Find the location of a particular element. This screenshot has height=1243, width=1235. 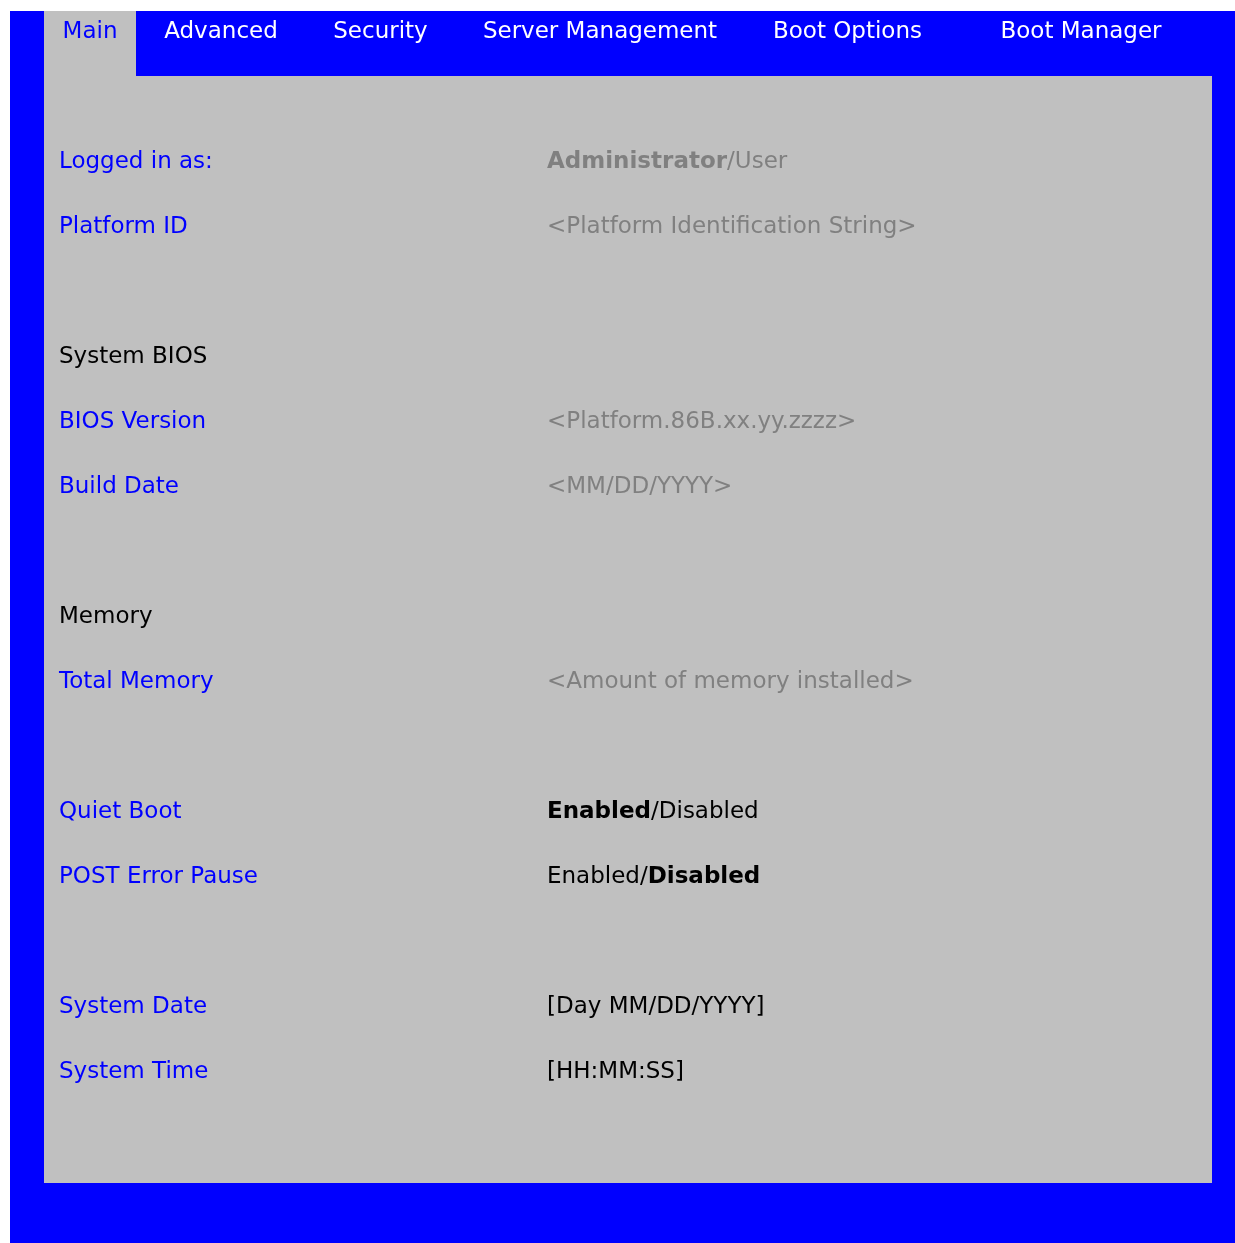

menu-tab: Main is located at coordinates (90, 43).